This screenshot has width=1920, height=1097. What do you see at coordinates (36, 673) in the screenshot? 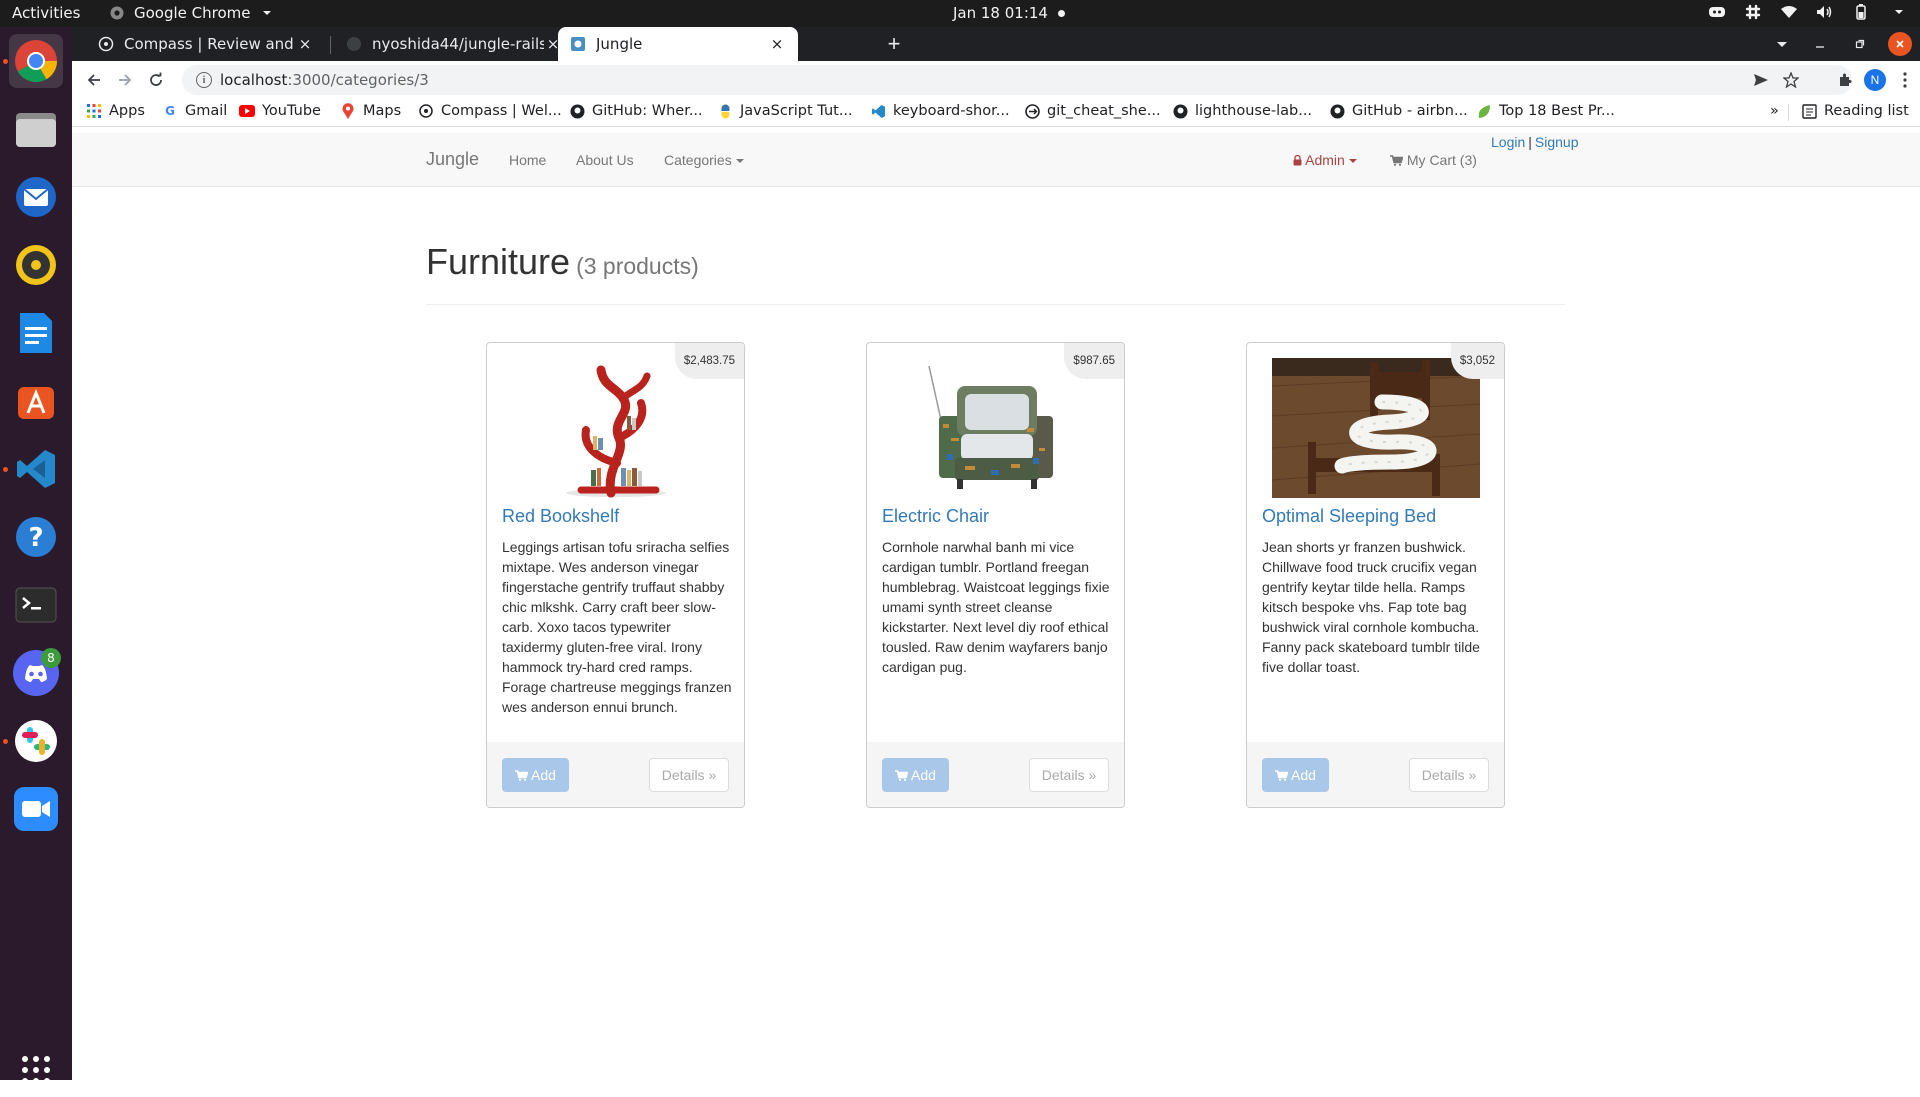
I see `dock-discord: 8` at bounding box center [36, 673].